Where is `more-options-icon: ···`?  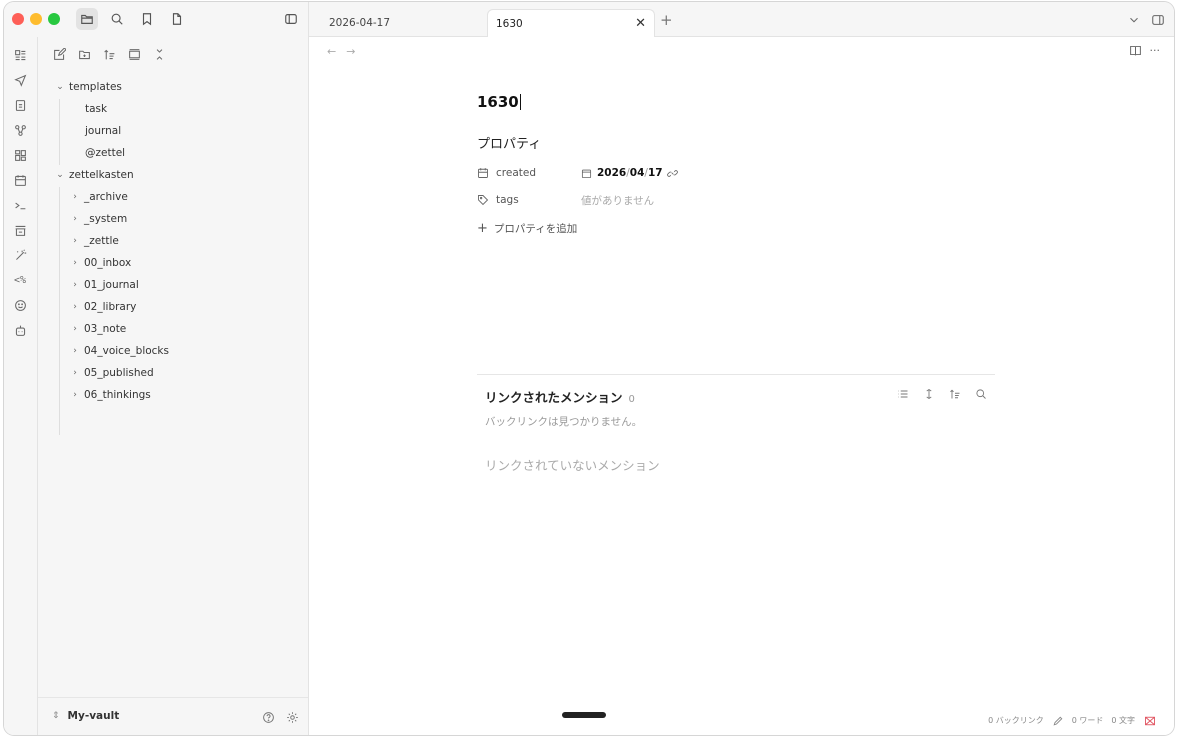 more-options-icon: ··· is located at coordinates (1155, 50).